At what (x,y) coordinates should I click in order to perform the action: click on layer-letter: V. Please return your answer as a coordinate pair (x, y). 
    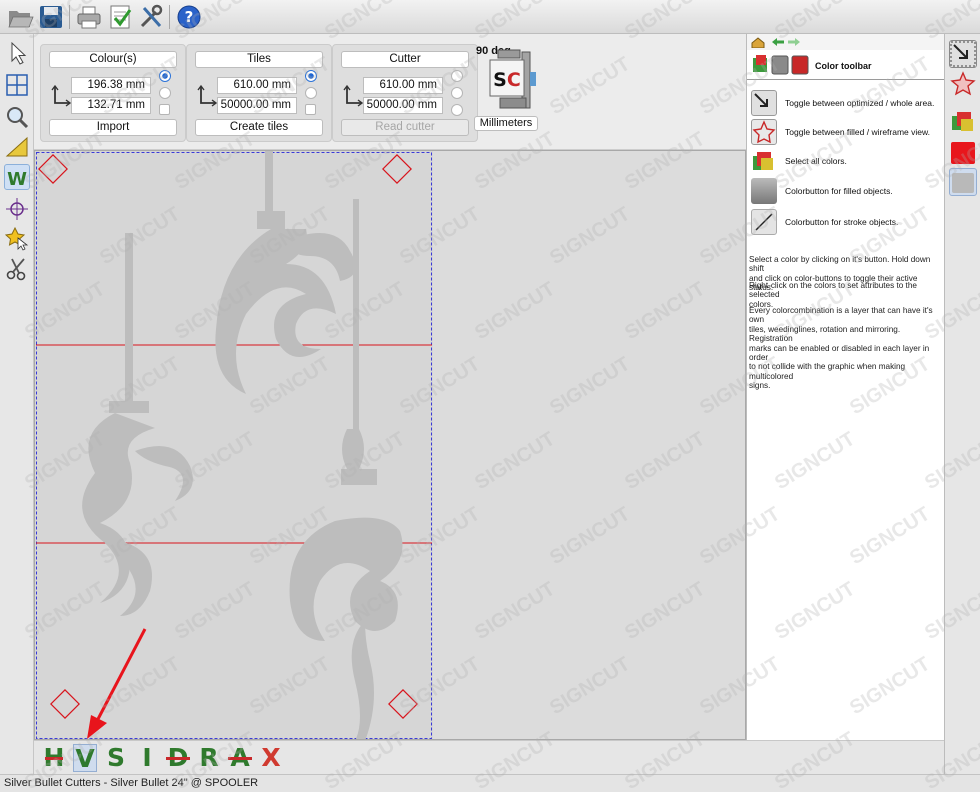
    Looking at the image, I should click on (85, 758).